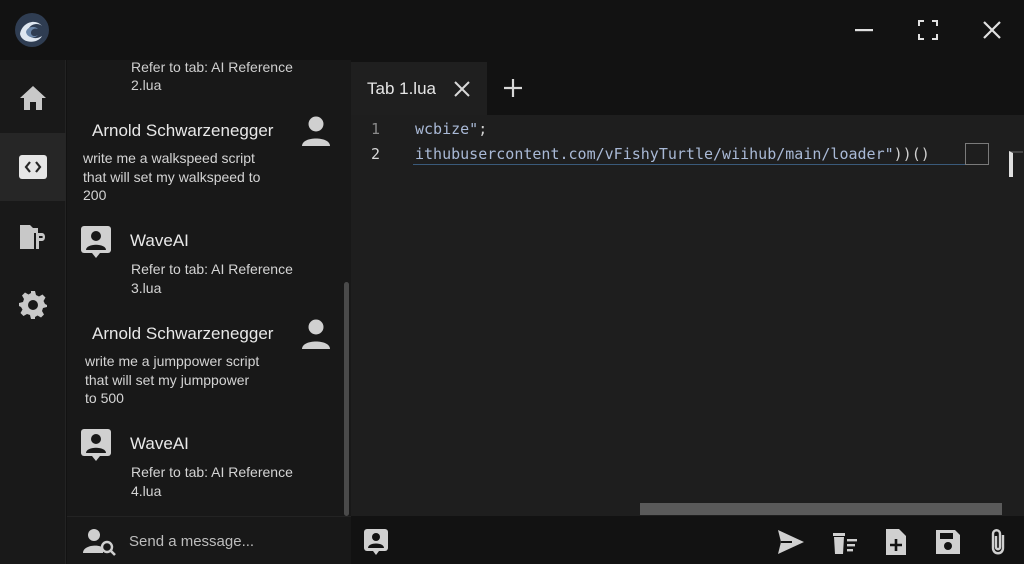 The height and width of the screenshot is (564, 1024). I want to click on nav-script-hub, so click(33, 236).